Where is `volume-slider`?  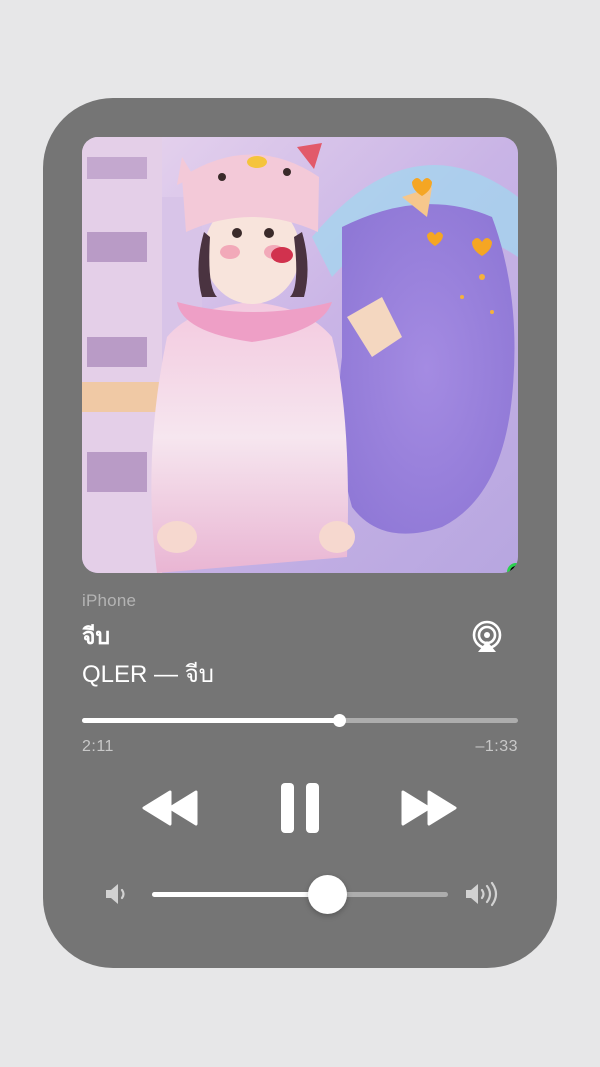 volume-slider is located at coordinates (300, 894).